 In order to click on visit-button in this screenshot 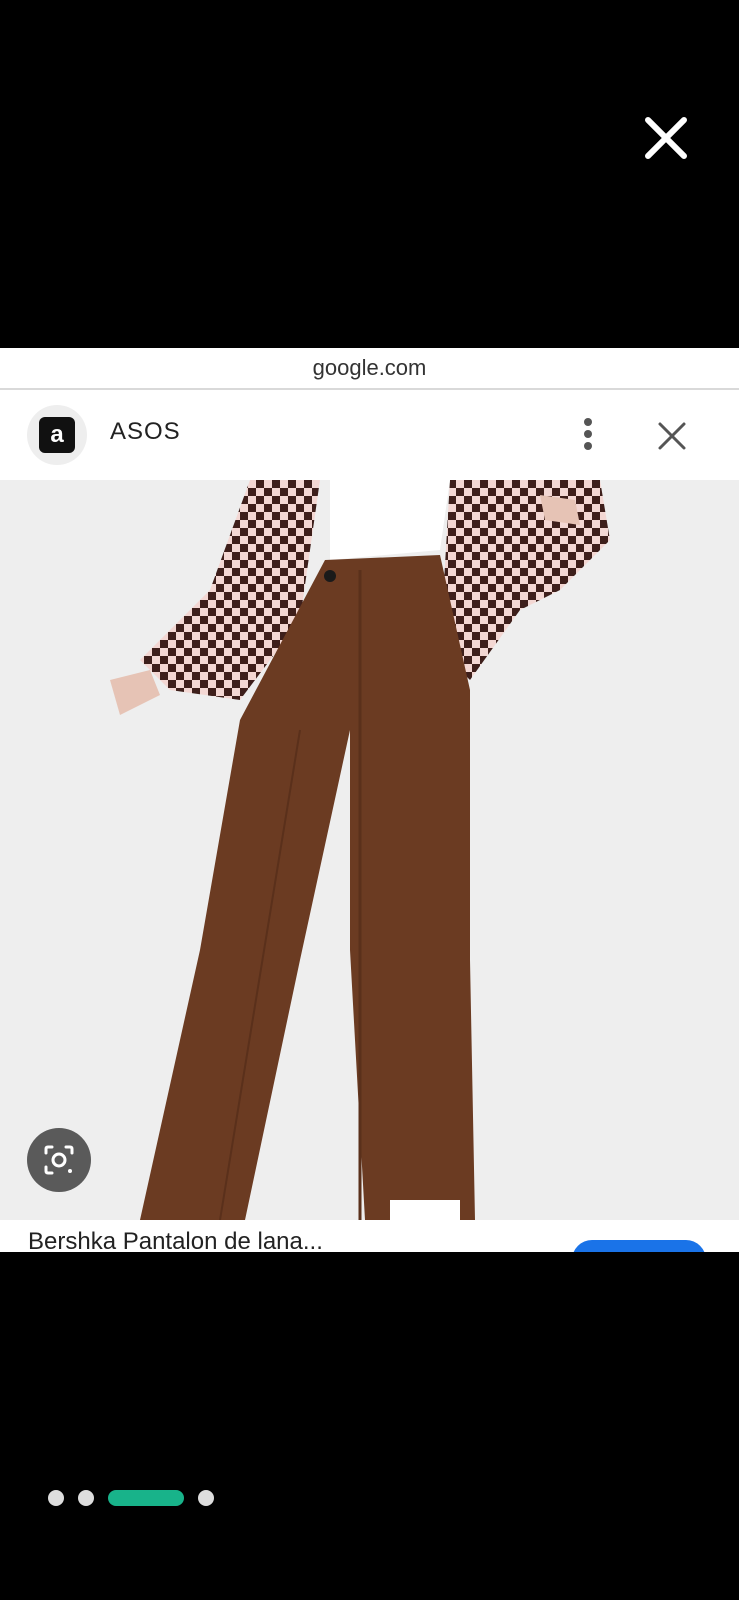, I will do `click(639, 1246)`.